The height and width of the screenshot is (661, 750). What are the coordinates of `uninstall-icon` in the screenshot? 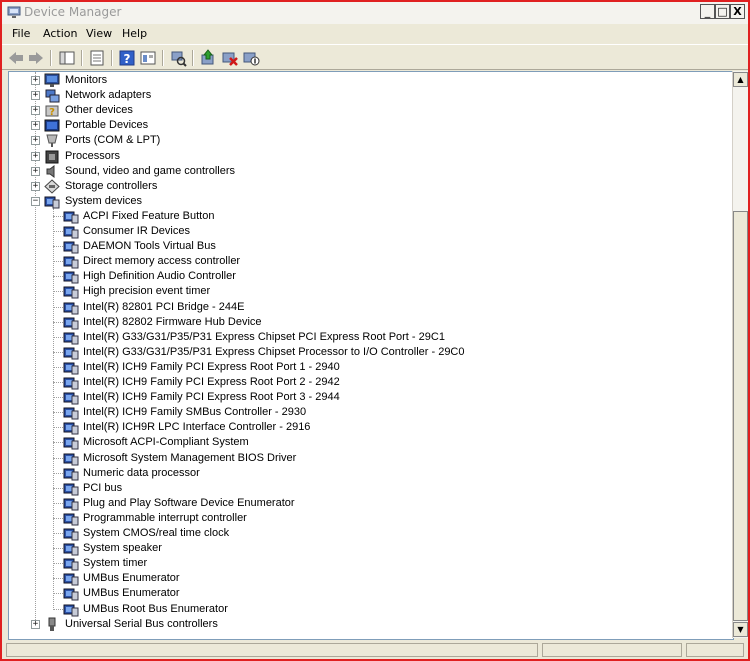 It's located at (230, 58).